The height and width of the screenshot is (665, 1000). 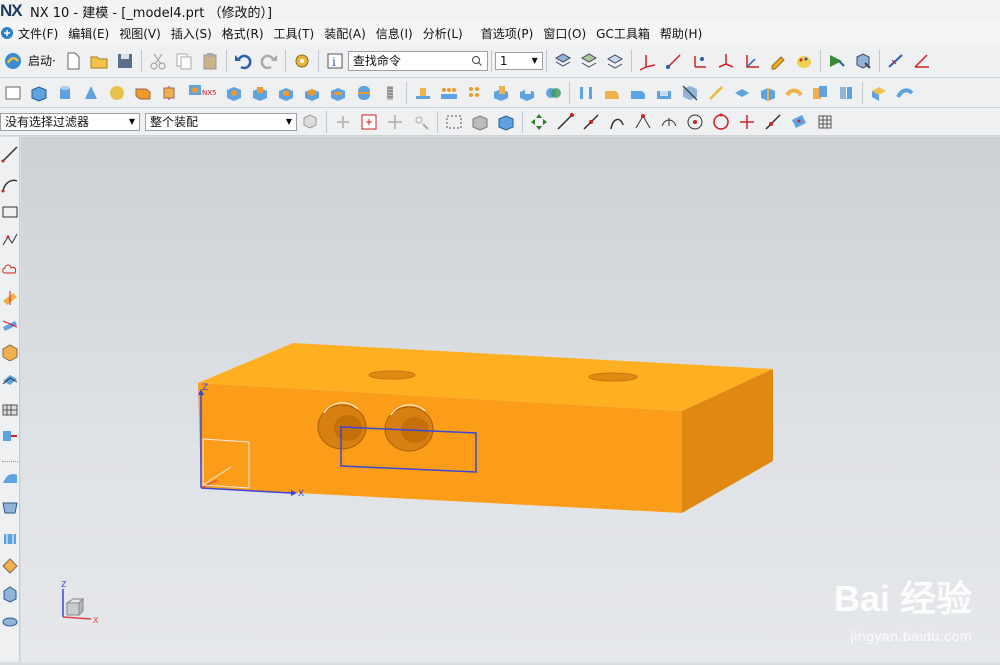 I want to click on swept-surface-icon, so click(x=10, y=478).